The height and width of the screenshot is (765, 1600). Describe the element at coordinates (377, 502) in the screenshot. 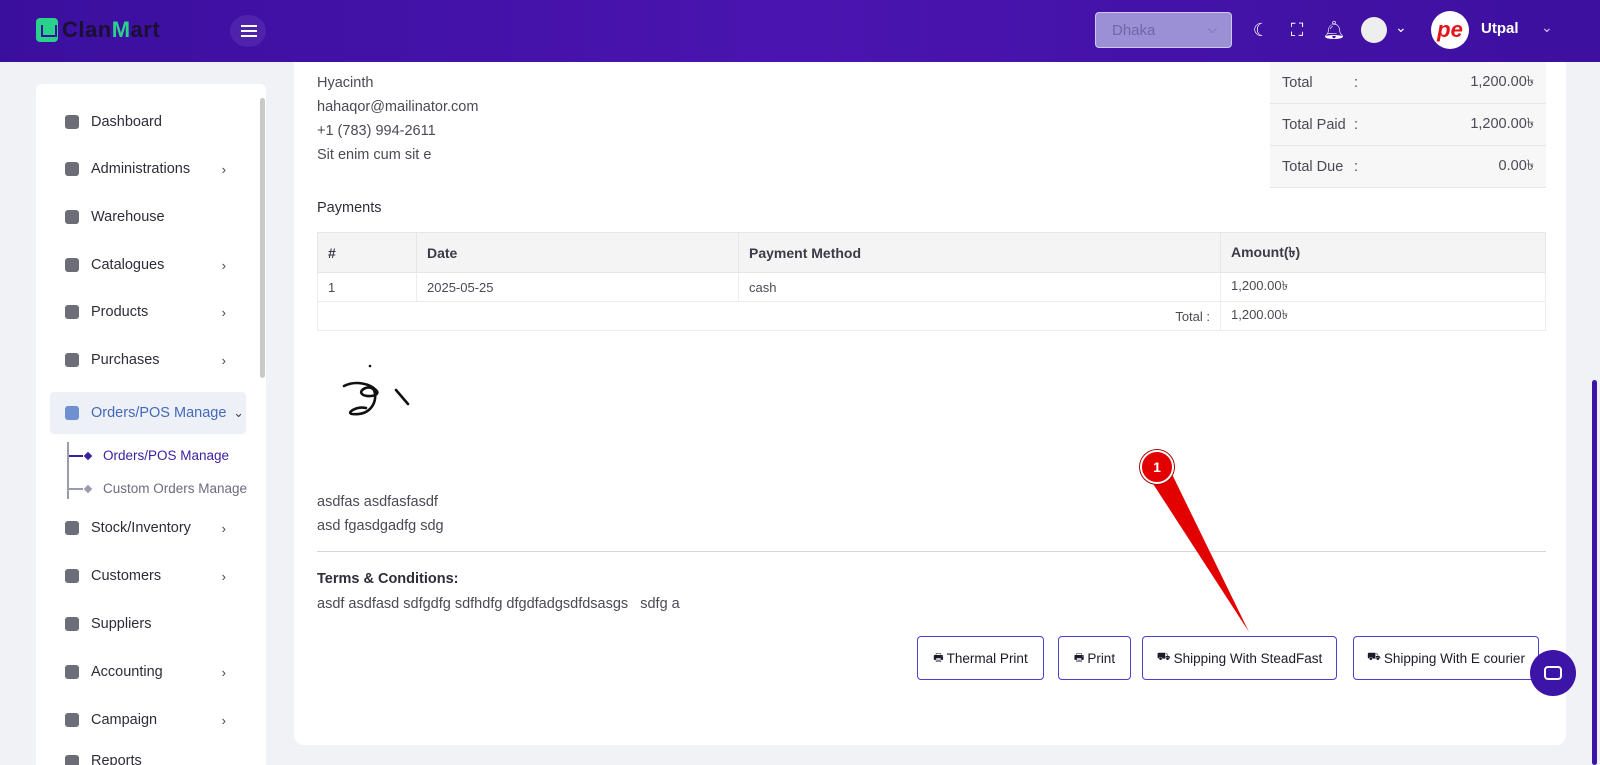

I see `note-line-1: asdfas asdfasfasdf` at that location.